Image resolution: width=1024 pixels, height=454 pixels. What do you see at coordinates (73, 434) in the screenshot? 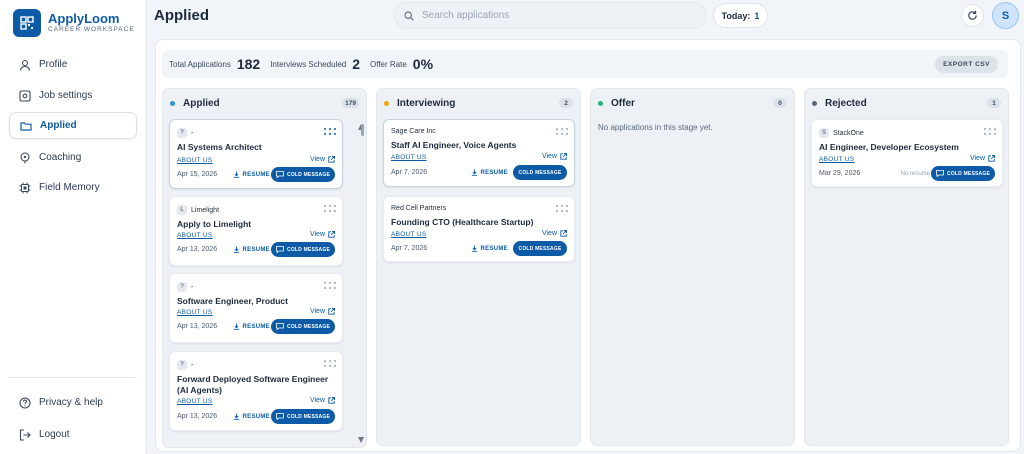
I see `sidebar-item-logout: Logout` at bounding box center [73, 434].